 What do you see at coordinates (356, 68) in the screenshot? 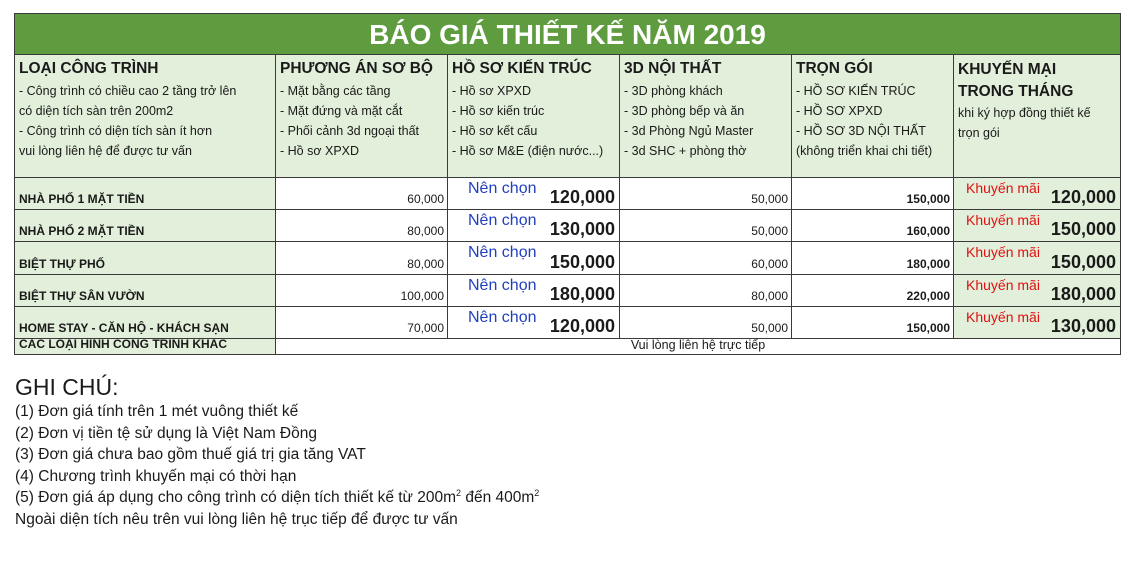
I see `header-title: PHƯƠNG ÁN SƠ BỘ` at bounding box center [356, 68].